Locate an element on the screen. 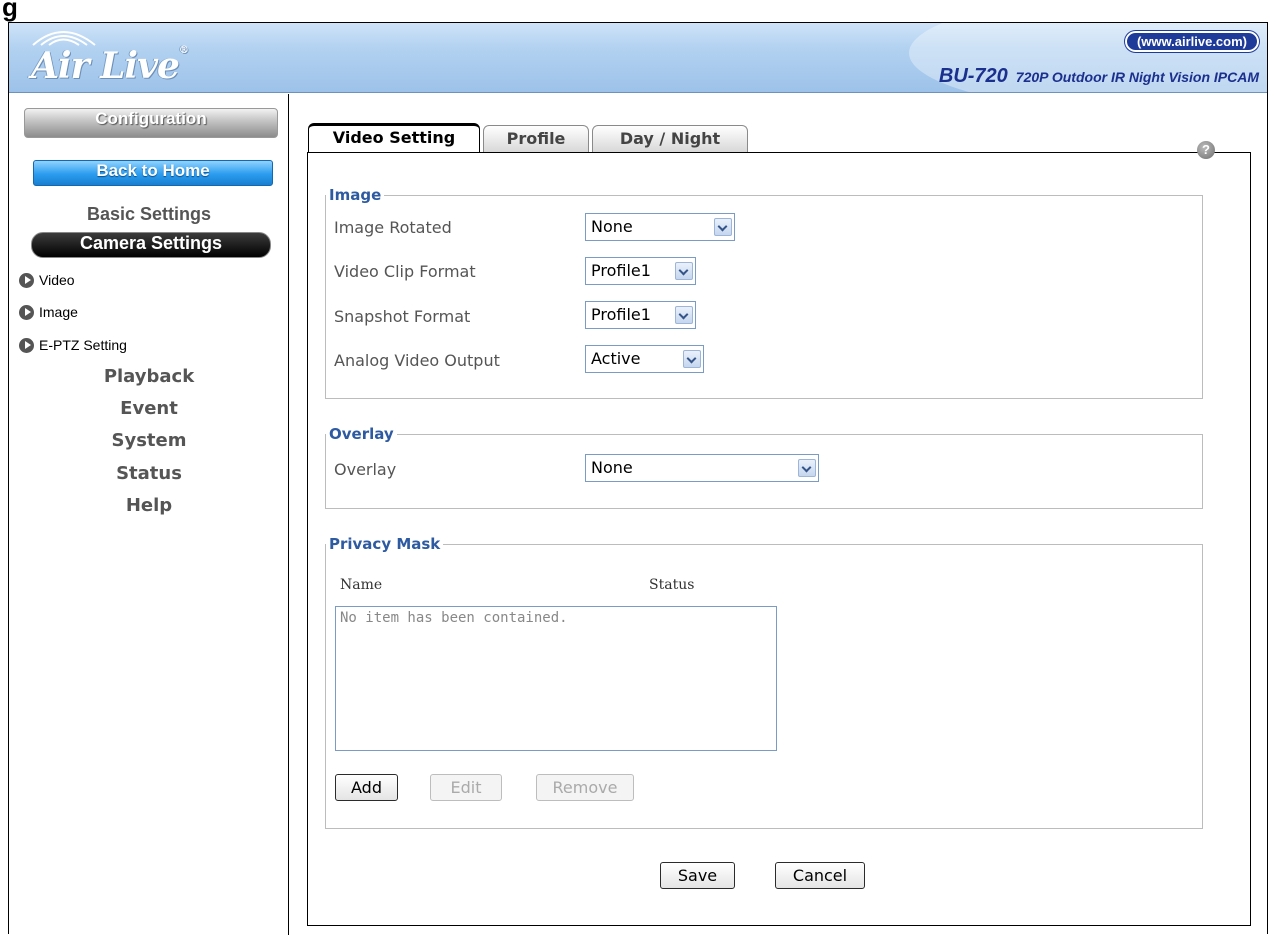 This screenshot has height=935, width=1276. brand-logo: Air Live® is located at coordinates (110, 66).